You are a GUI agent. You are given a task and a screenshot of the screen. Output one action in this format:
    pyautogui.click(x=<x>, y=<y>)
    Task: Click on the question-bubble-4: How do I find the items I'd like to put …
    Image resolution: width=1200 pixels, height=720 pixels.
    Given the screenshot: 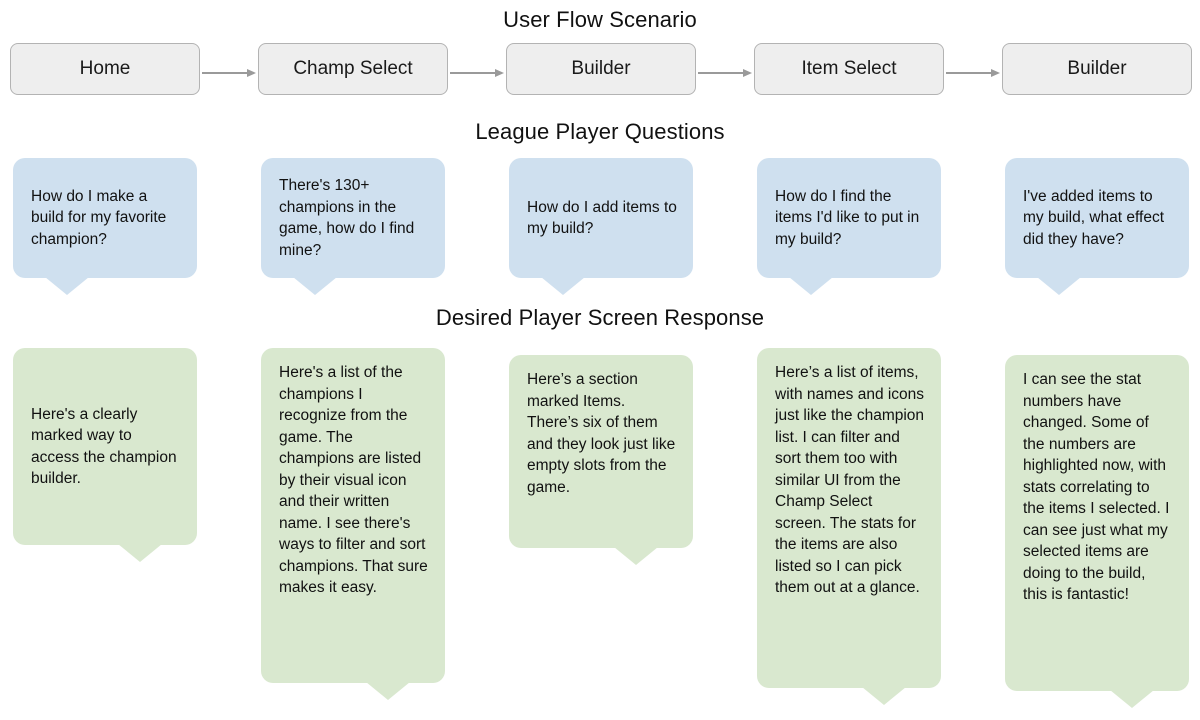 What is the action you would take?
    pyautogui.click(x=849, y=226)
    